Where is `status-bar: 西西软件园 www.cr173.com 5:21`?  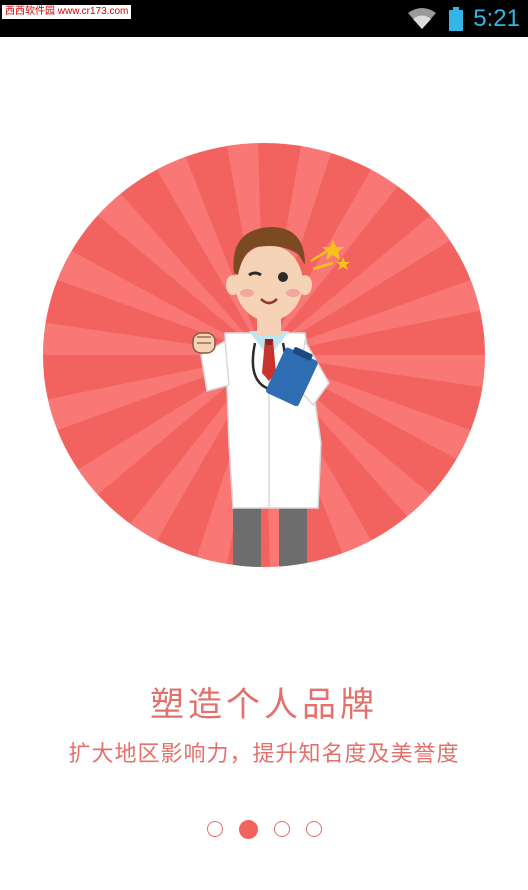
status-bar: 西西软件园 www.cr173.com 5:21 is located at coordinates (264, 18).